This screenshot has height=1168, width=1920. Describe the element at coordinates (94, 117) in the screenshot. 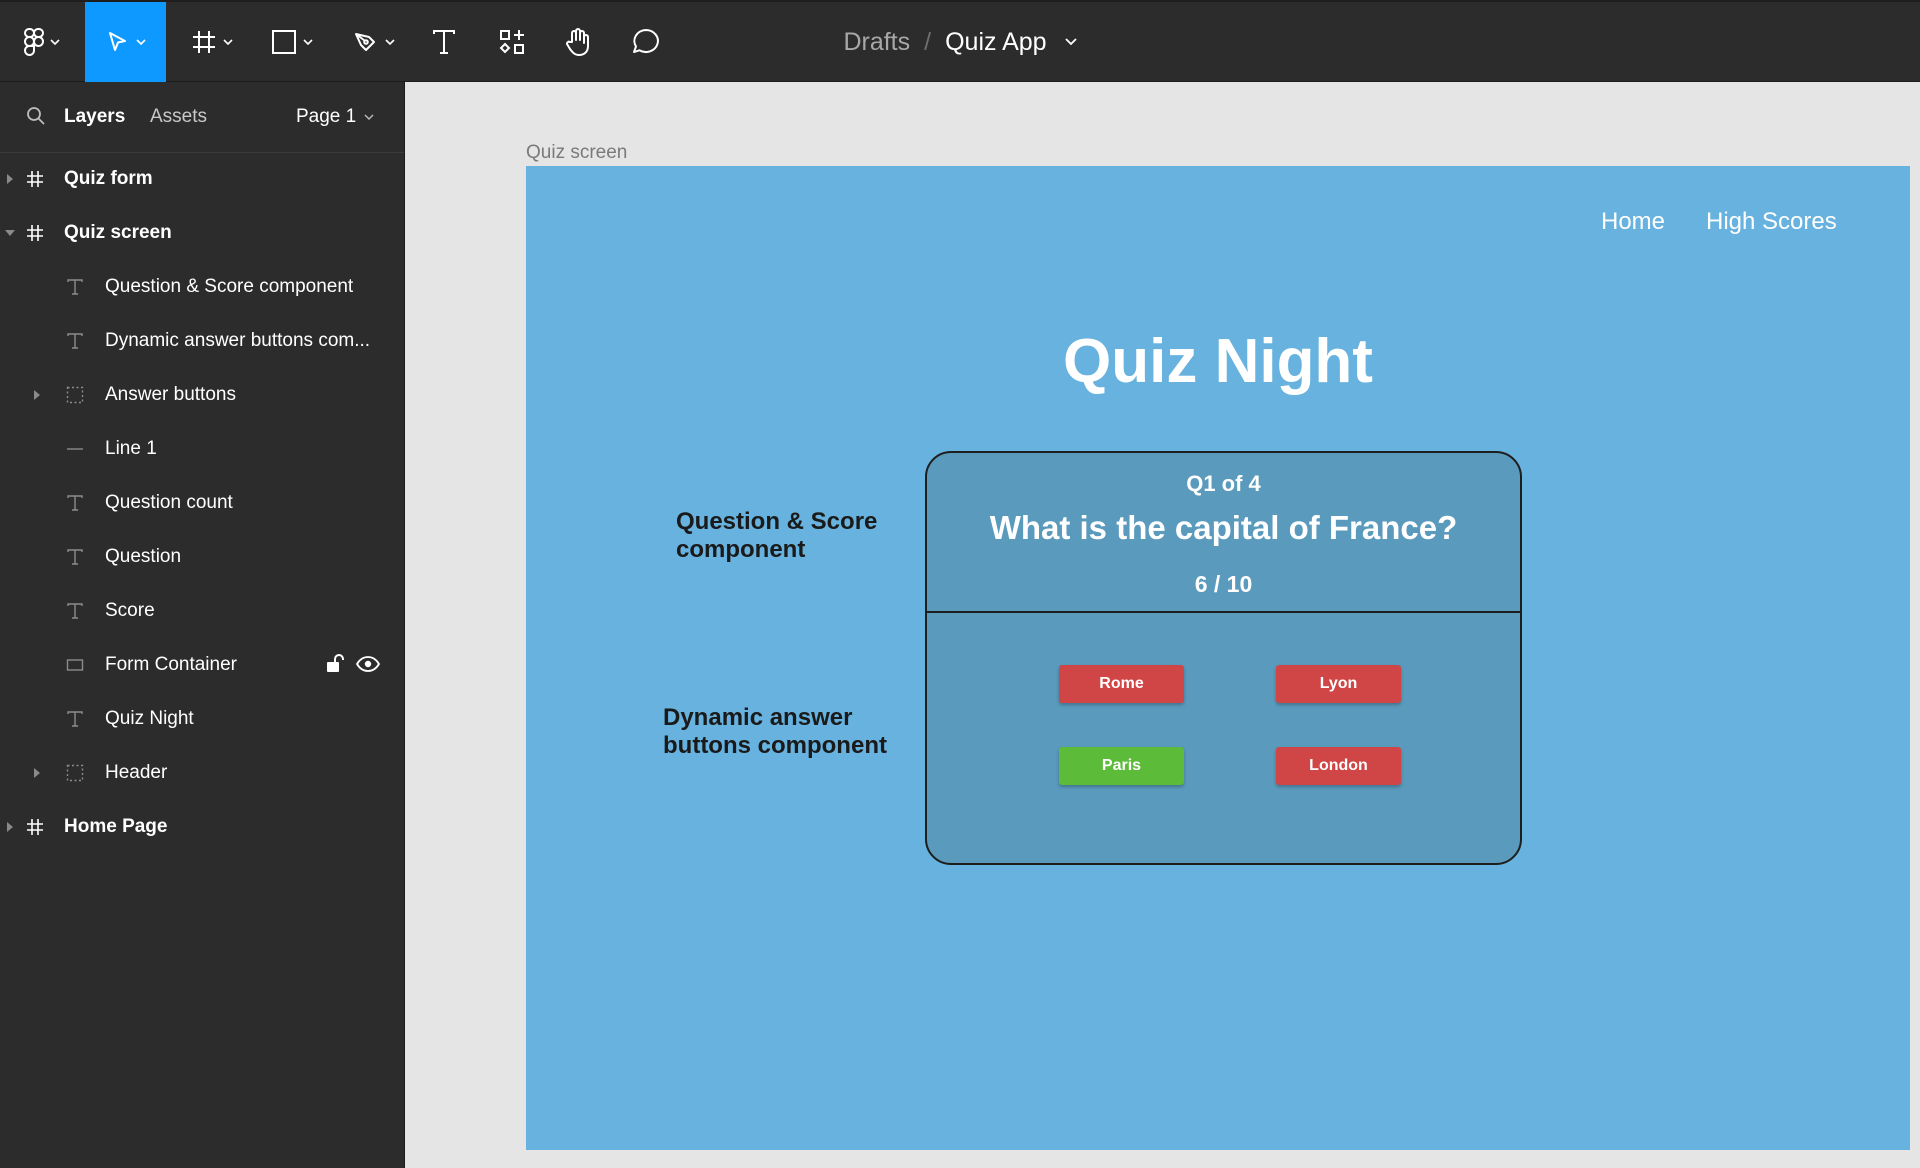

I see `tab-layers: Layers` at that location.